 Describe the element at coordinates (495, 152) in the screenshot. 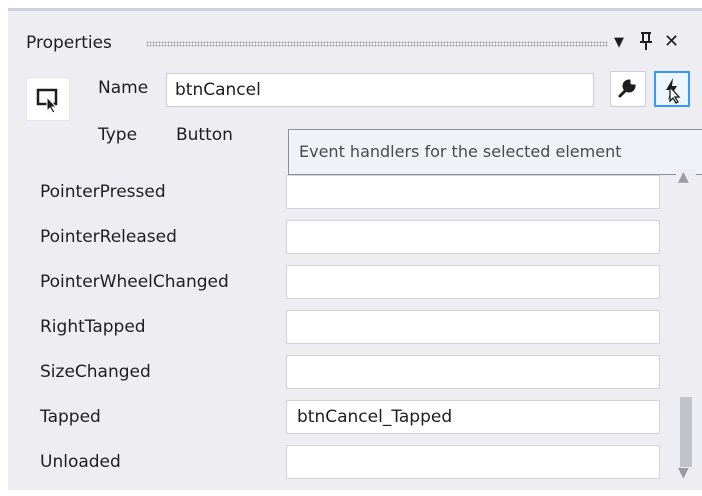

I see `tooltip: Event handlers for the selected element` at that location.